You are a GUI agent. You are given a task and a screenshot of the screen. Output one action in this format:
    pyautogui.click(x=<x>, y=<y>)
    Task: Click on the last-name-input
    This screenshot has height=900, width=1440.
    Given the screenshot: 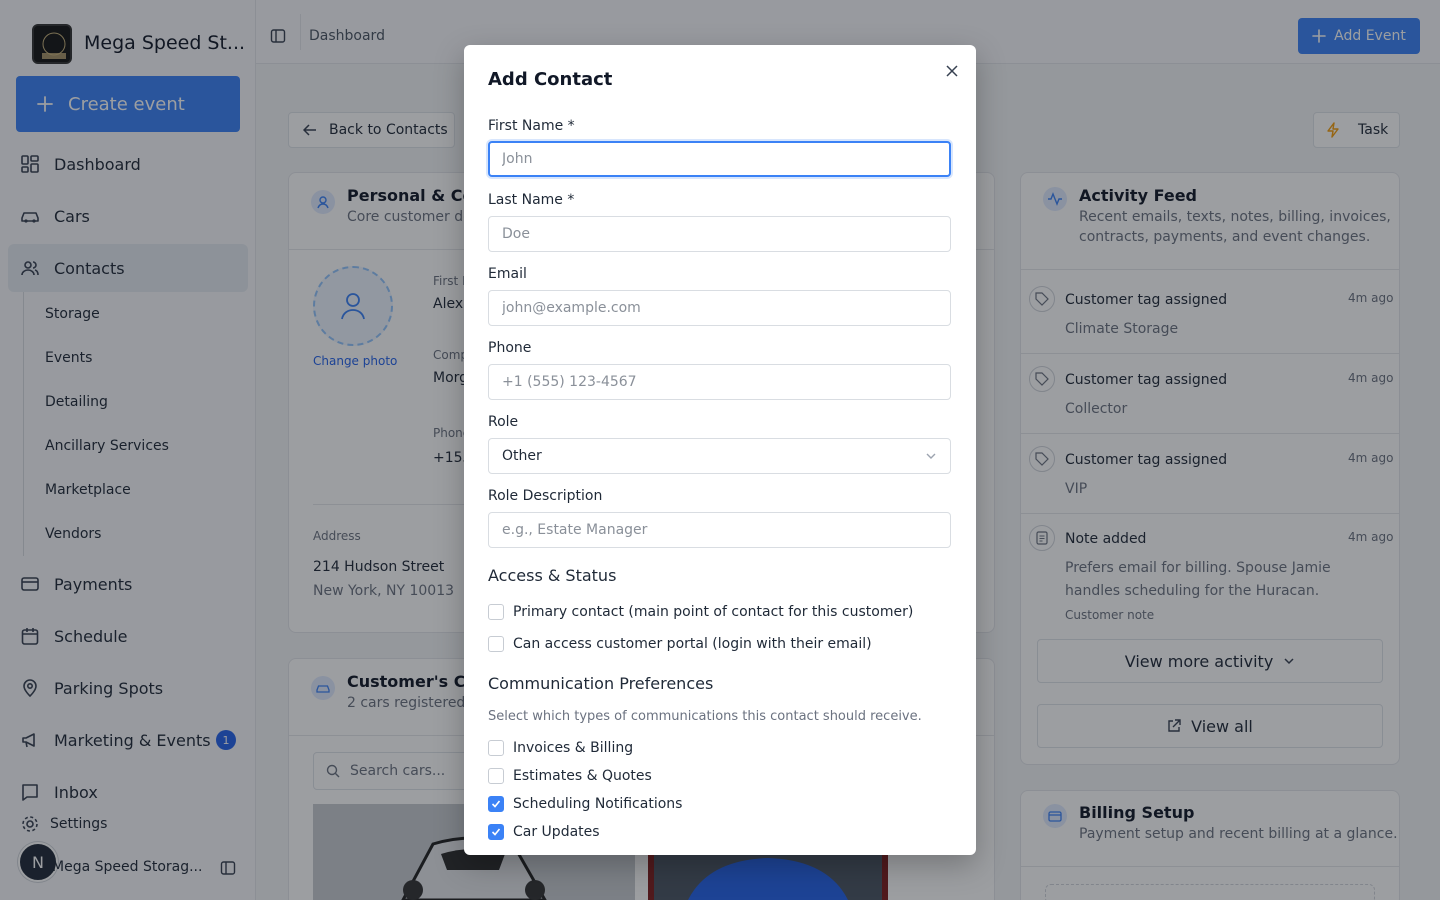 What is the action you would take?
    pyautogui.click(x=719, y=234)
    